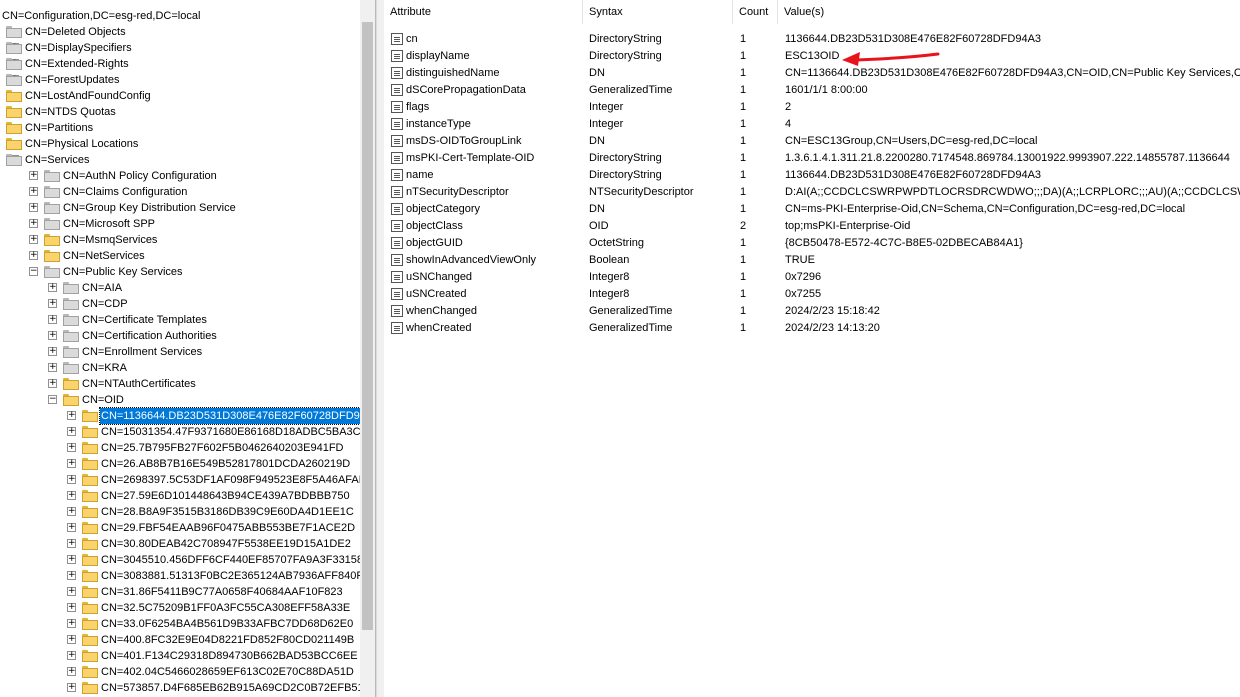  What do you see at coordinates (105, 304) in the screenshot?
I see `tree-item-label: CN=CDP` at bounding box center [105, 304].